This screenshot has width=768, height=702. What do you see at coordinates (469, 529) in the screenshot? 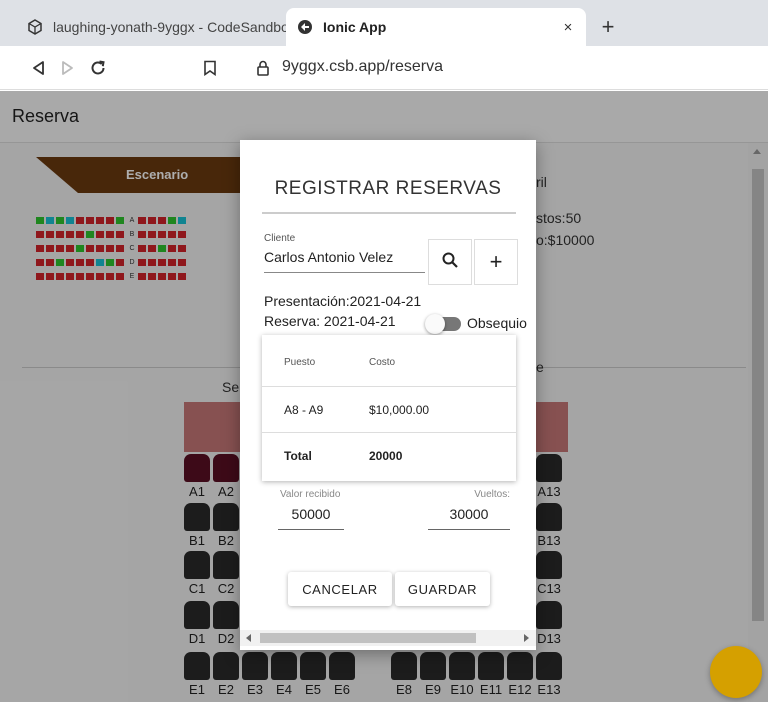
I see `change-underline` at bounding box center [469, 529].